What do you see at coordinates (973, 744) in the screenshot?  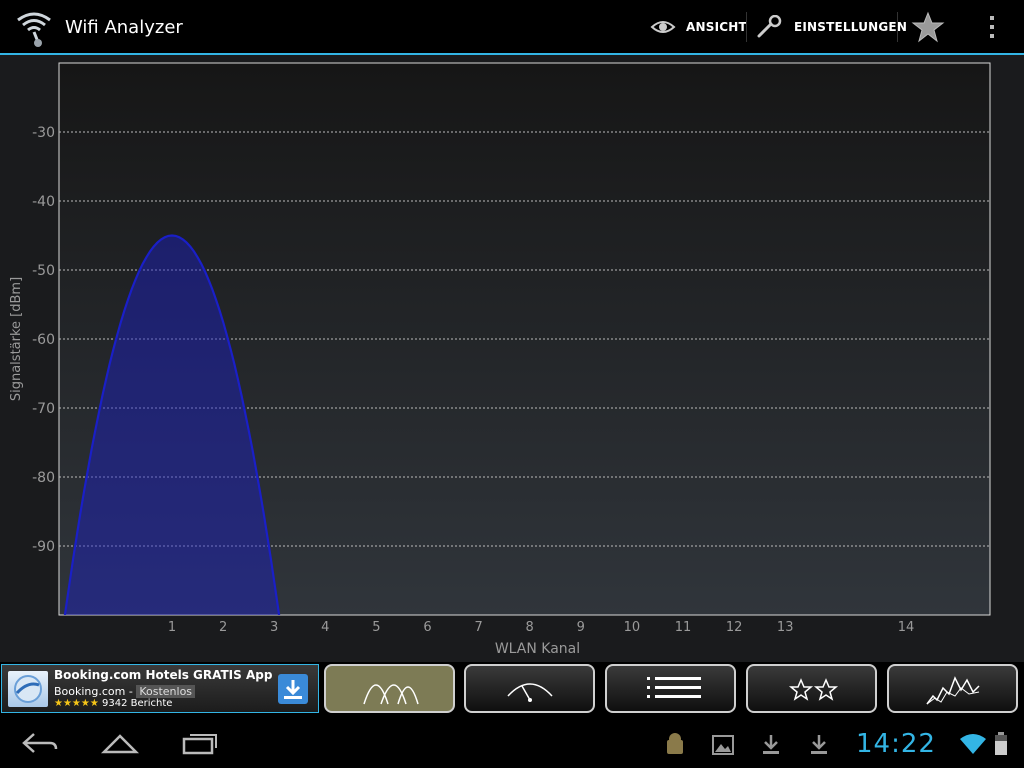 I see `wifi-signal-icon` at bounding box center [973, 744].